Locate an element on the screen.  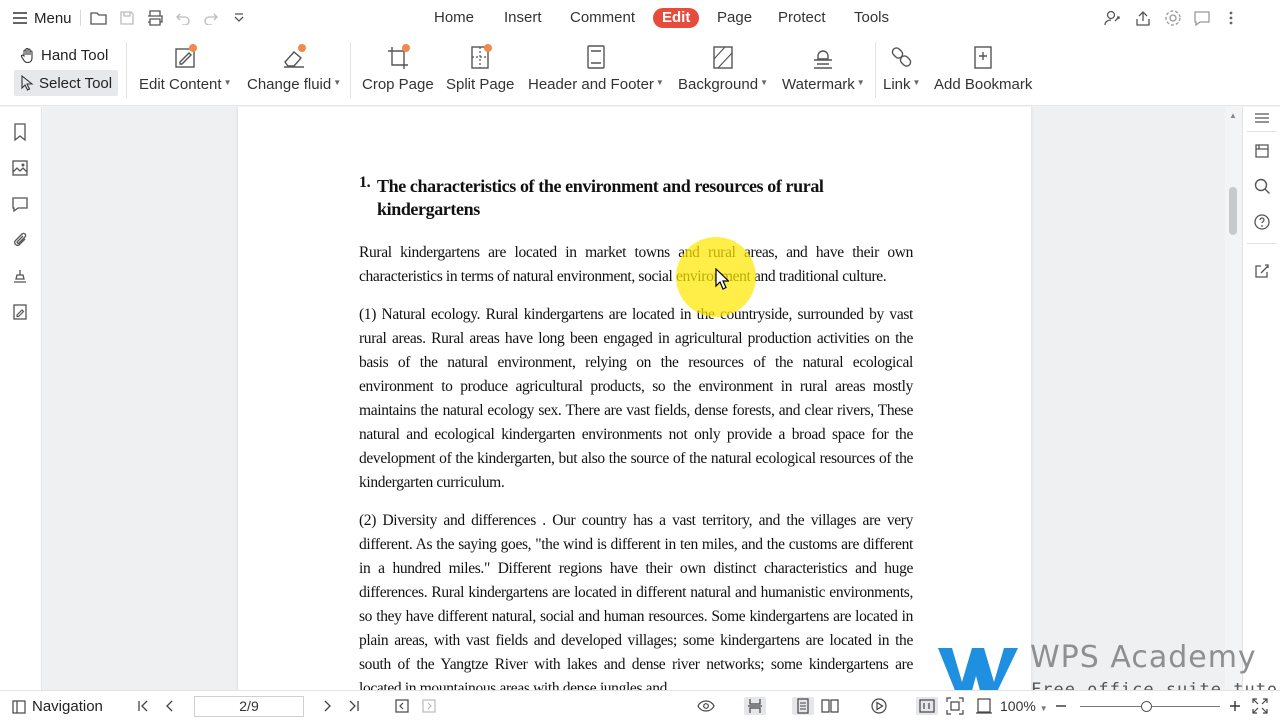
page-number-input: 2/9 is located at coordinates (249, 706).